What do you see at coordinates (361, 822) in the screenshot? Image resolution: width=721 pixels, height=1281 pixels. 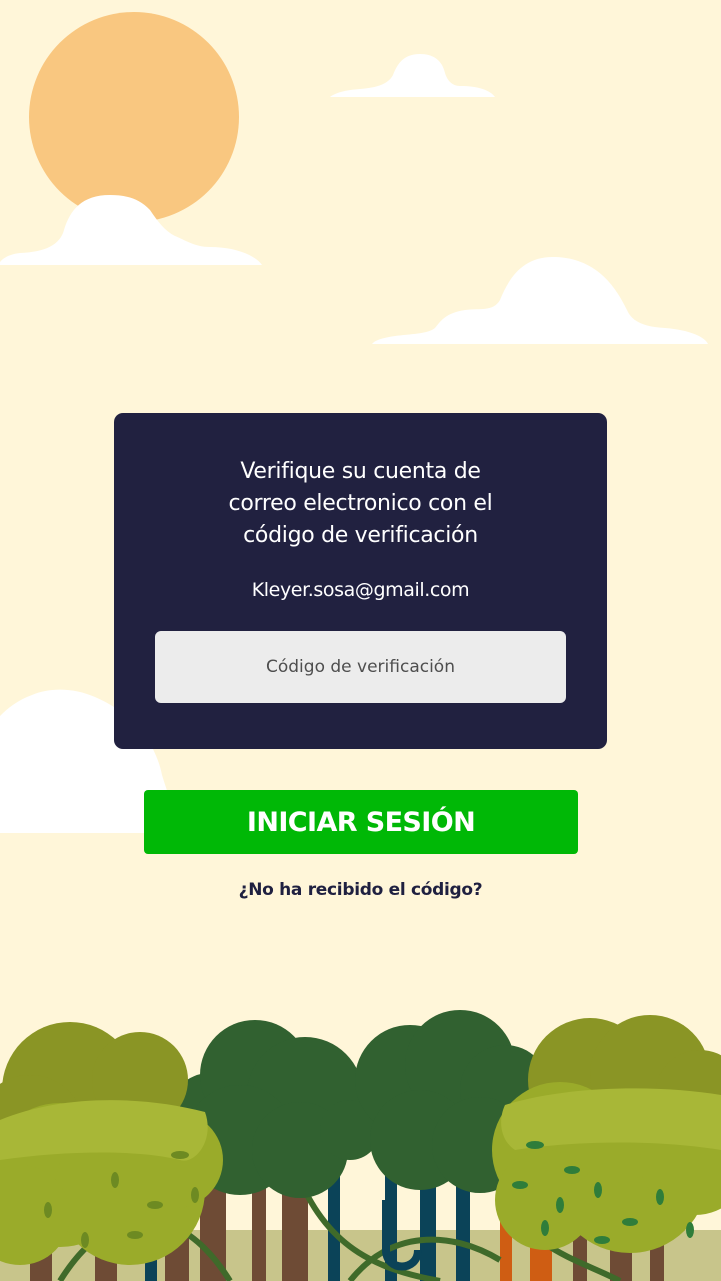 I see `login-button: INICIAR SESIÓN` at bounding box center [361, 822].